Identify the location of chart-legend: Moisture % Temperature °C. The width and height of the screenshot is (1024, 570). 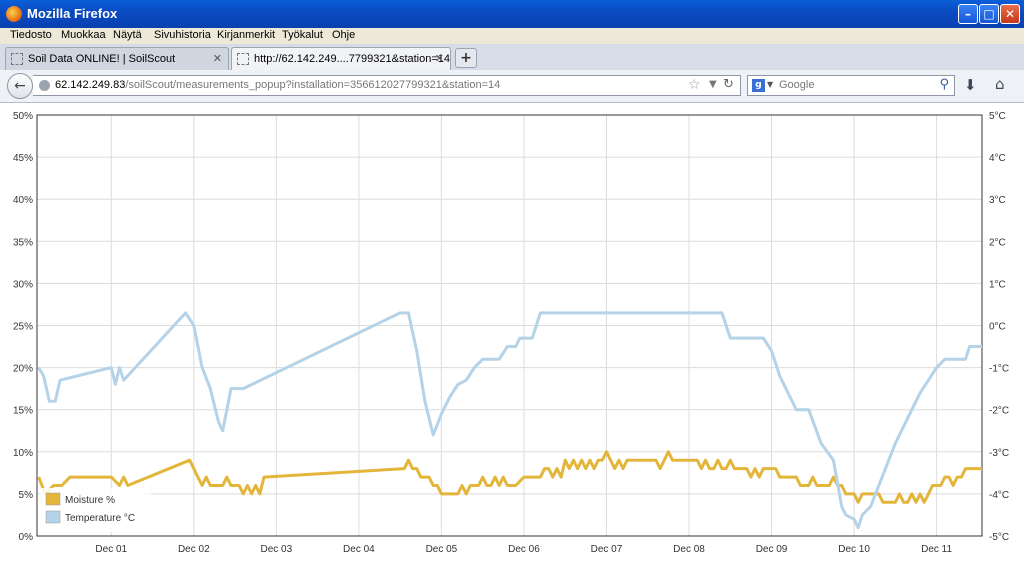
(96, 510).